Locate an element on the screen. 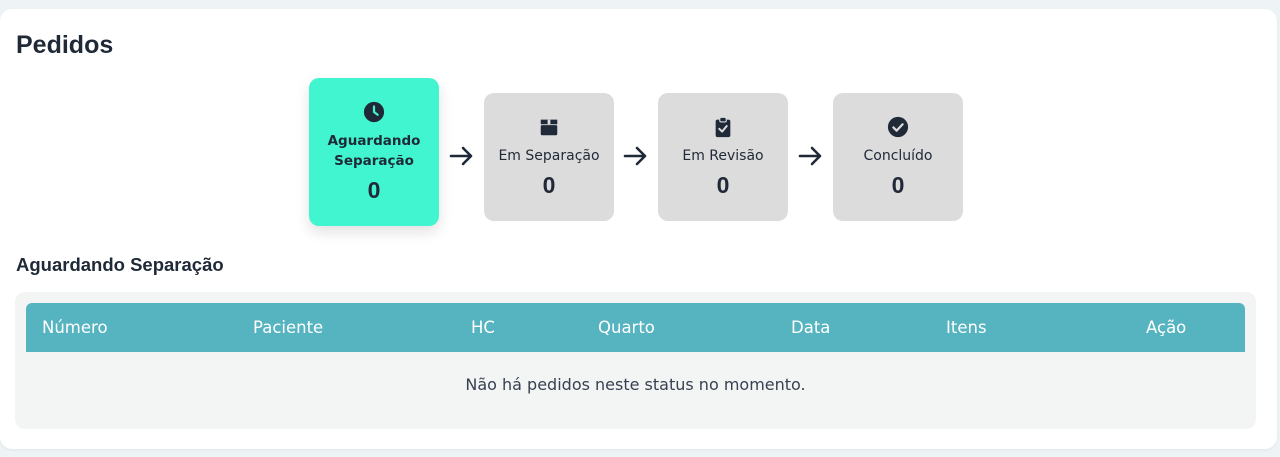 The image size is (1280, 457). column-header-numero: Número is located at coordinates (75, 327).